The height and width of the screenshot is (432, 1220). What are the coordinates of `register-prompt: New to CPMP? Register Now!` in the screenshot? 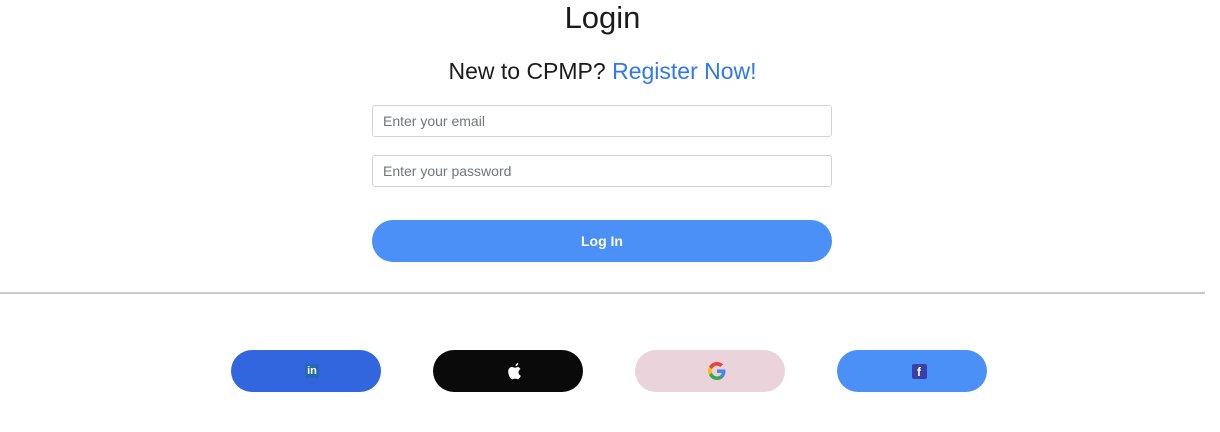 It's located at (602, 71).